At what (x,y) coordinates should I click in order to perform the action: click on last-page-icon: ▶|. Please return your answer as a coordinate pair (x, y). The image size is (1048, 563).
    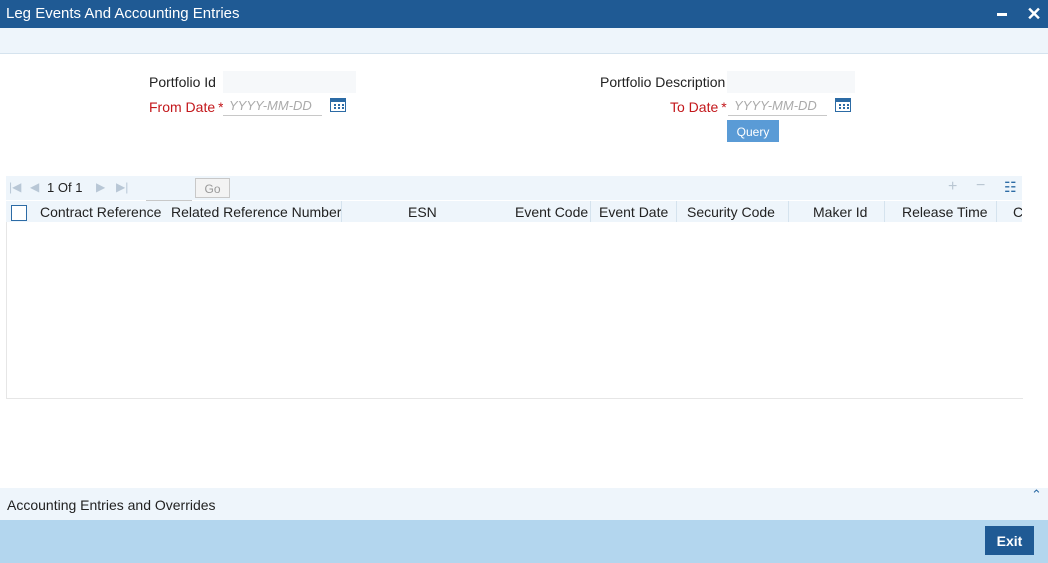
    Looking at the image, I should click on (122, 187).